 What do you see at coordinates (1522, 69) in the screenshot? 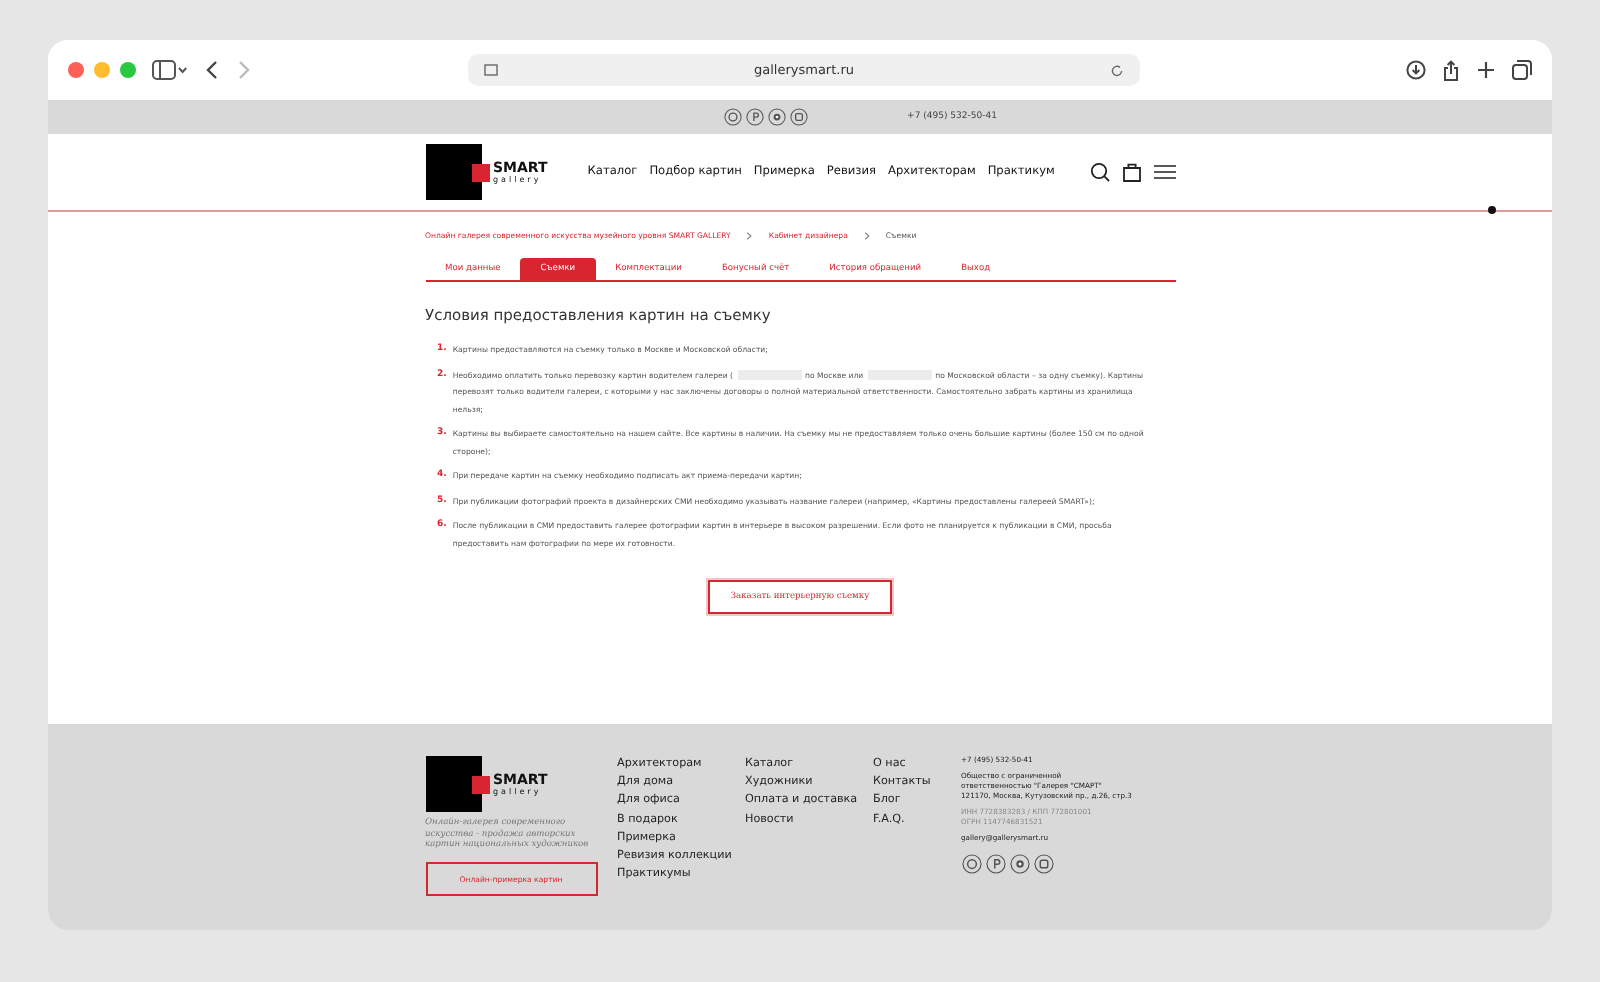
I see `tabs-icon` at bounding box center [1522, 69].